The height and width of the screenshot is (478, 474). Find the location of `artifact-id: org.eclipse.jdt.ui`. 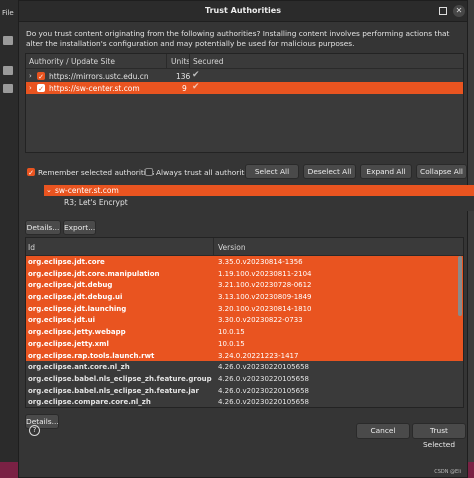

artifact-id: org.eclipse.jdt.ui is located at coordinates (62, 320).